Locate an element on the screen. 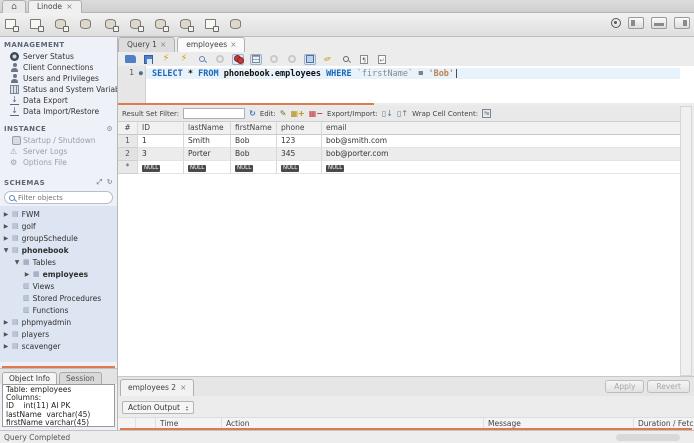 The image size is (694, 443). create-function-icon is located at coordinates (186, 25).